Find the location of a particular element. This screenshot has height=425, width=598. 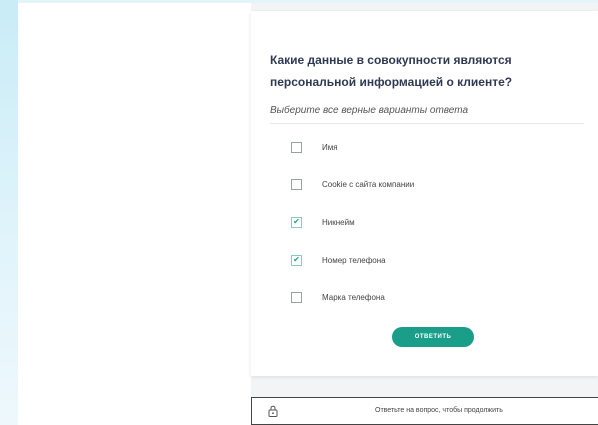

option-label: Никнейм is located at coordinates (338, 222).